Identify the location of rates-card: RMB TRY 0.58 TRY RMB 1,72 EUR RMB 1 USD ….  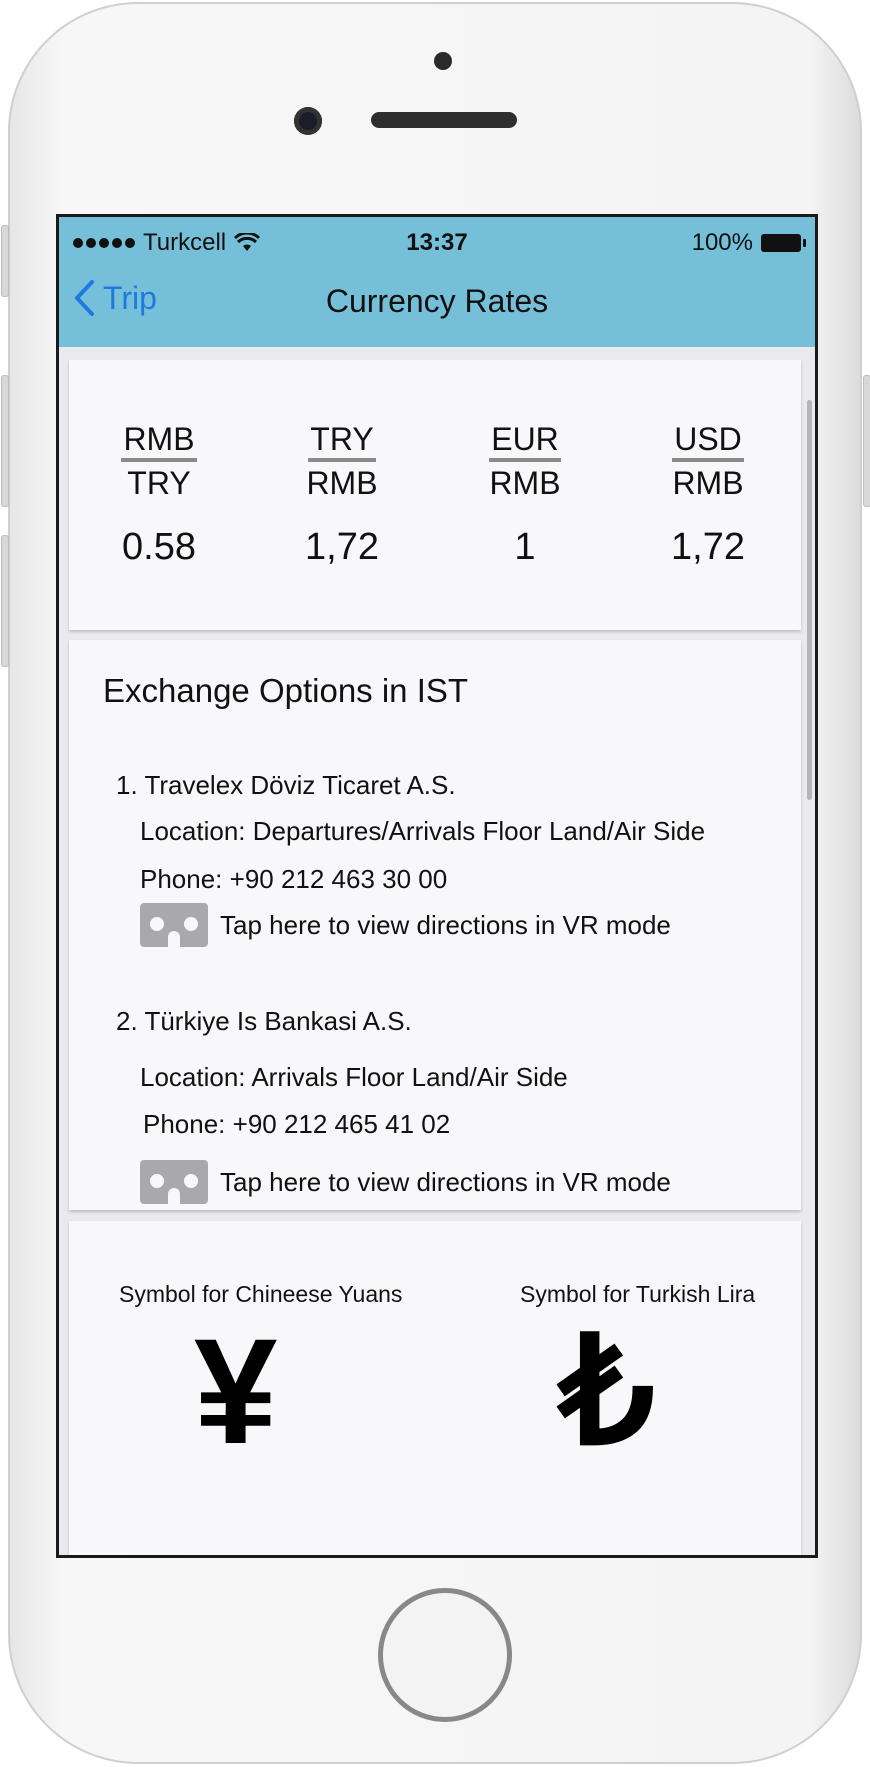
(435, 495).